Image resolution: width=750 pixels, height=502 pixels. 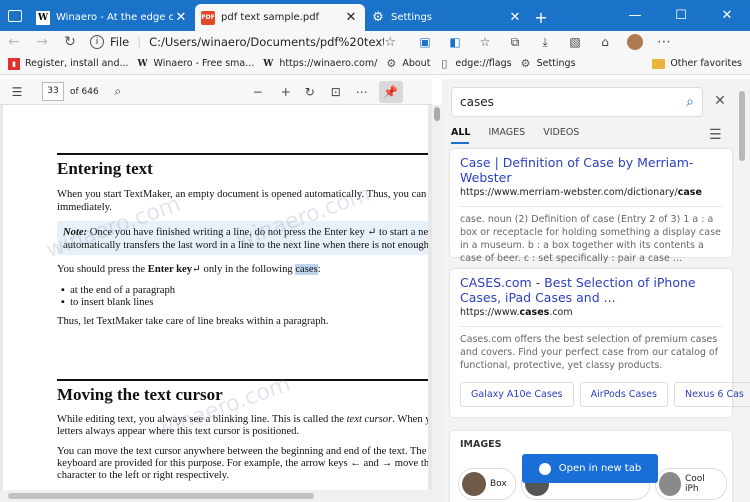 What do you see at coordinates (561, 132) in the screenshot?
I see `tab-videos: VIDEOS` at bounding box center [561, 132].